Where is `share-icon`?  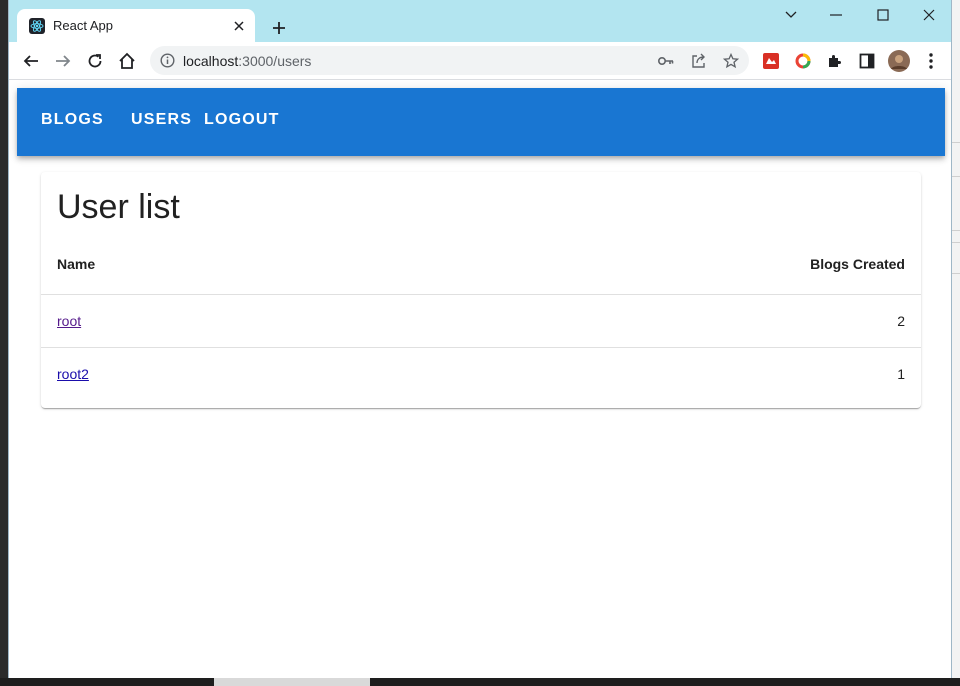 share-icon is located at coordinates (699, 61).